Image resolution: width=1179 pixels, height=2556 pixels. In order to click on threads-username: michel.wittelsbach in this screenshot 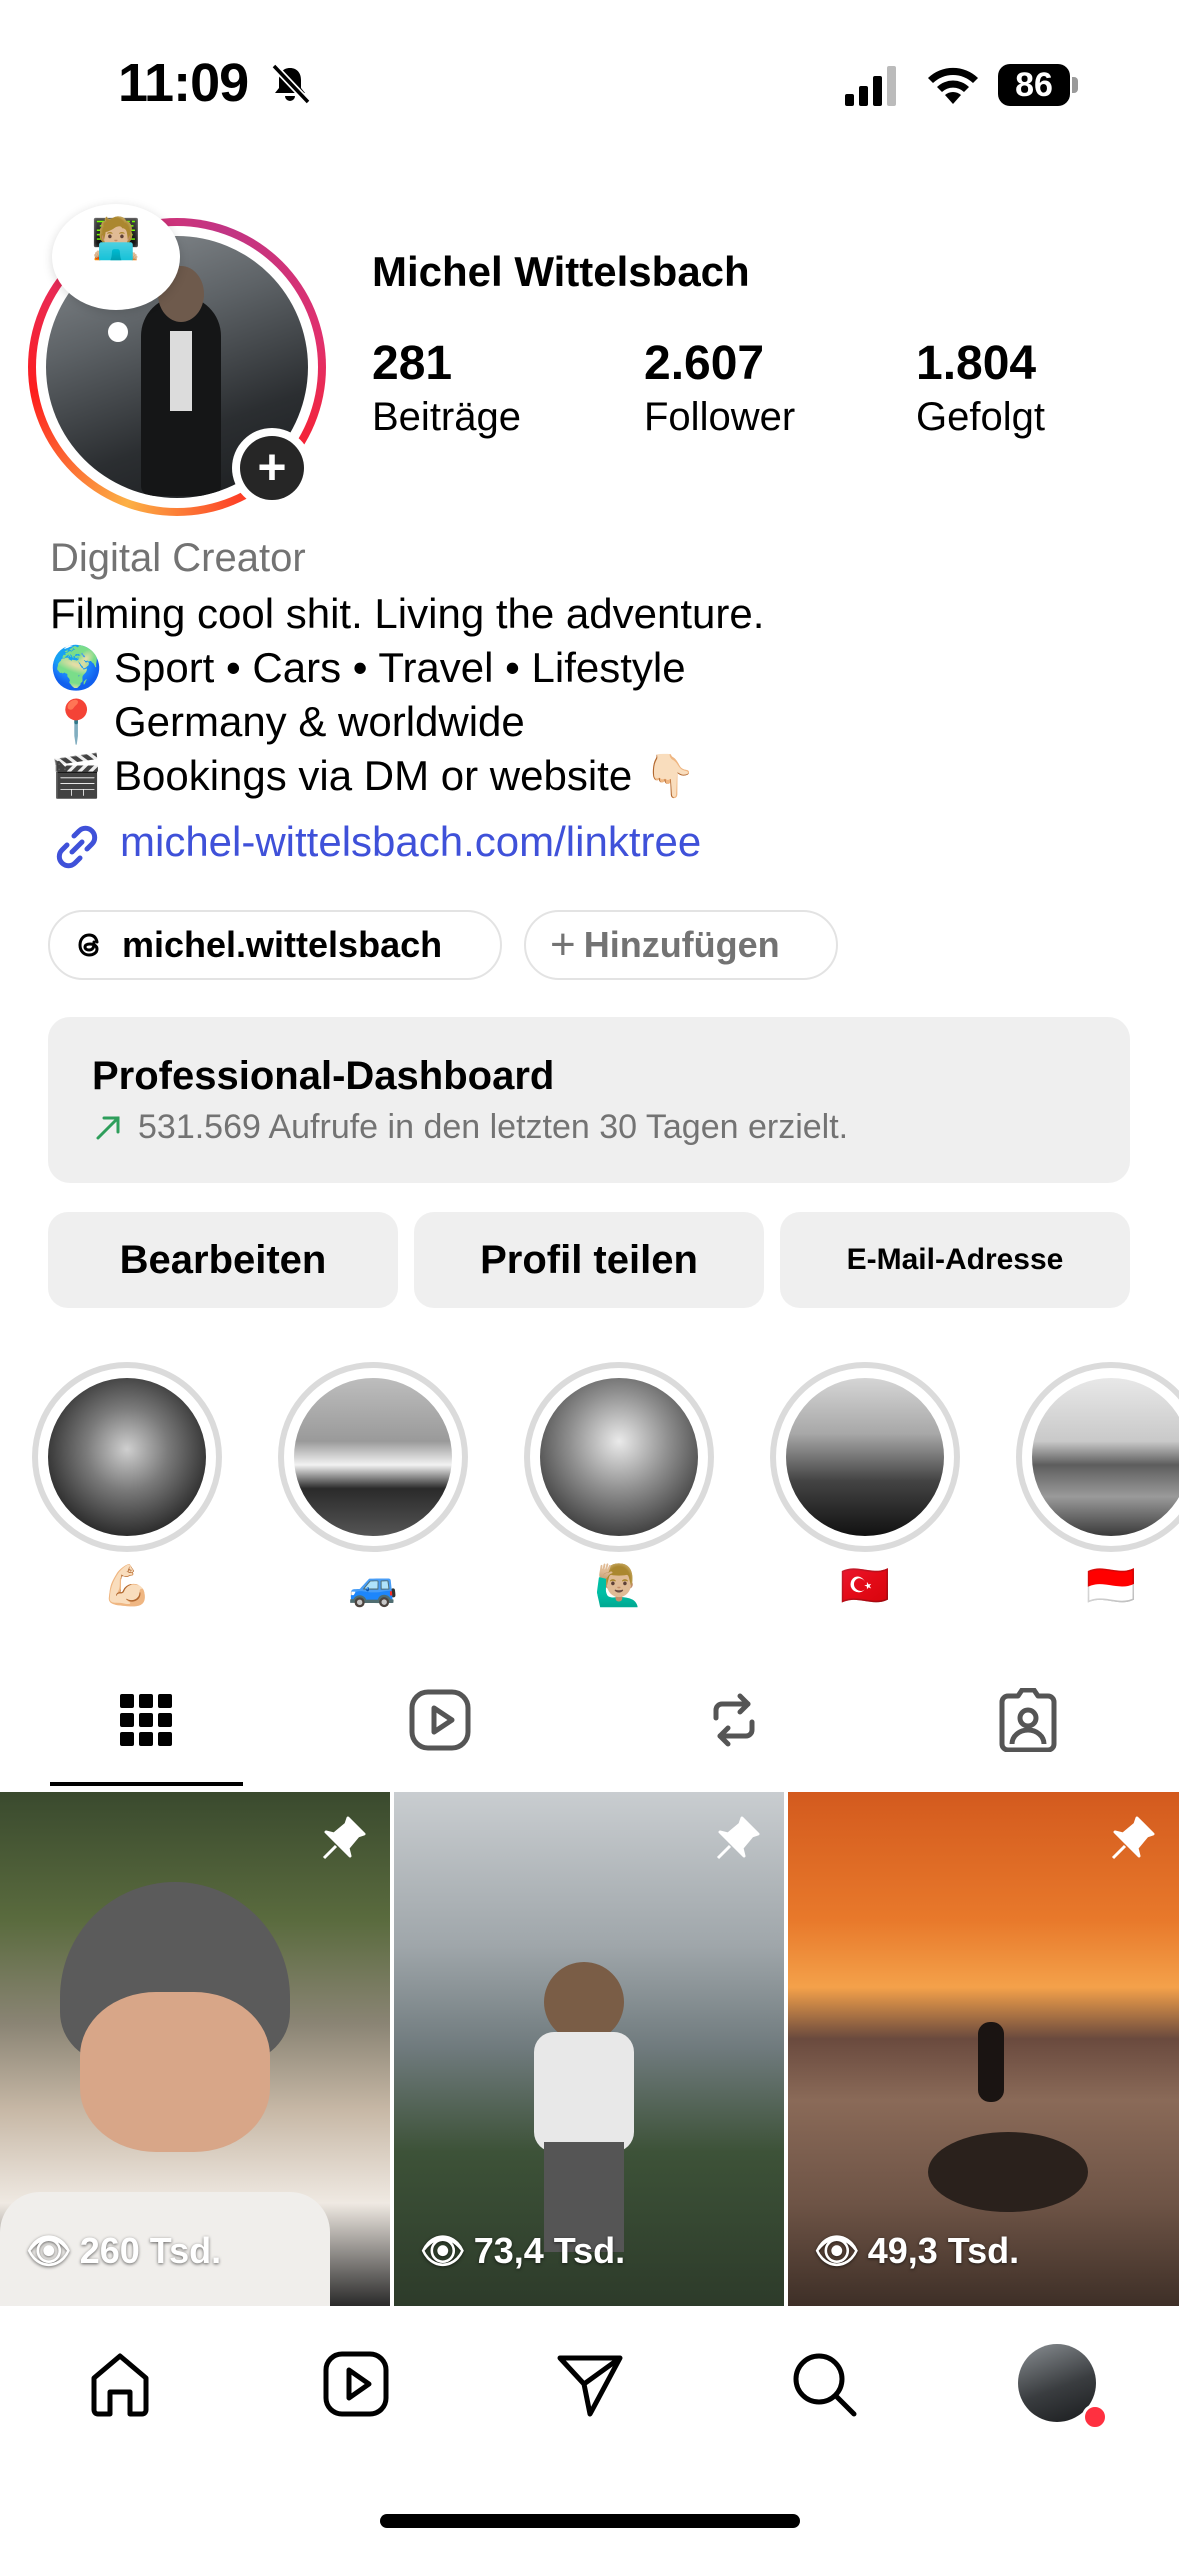, I will do `click(282, 944)`.